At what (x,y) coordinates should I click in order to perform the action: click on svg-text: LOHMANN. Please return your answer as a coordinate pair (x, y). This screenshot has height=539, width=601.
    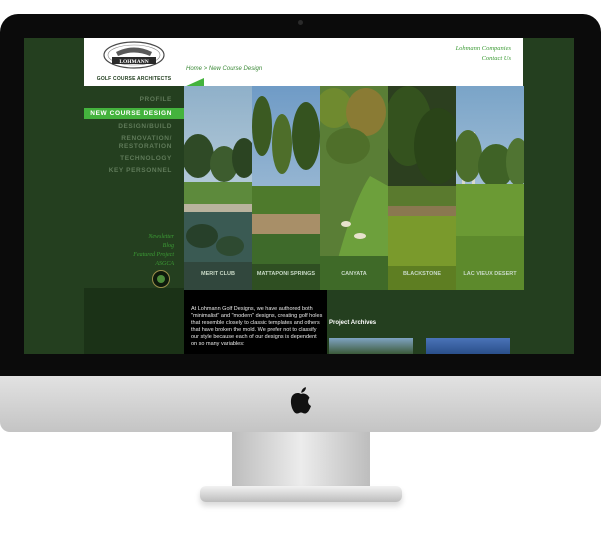
    Looking at the image, I should click on (133, 62).